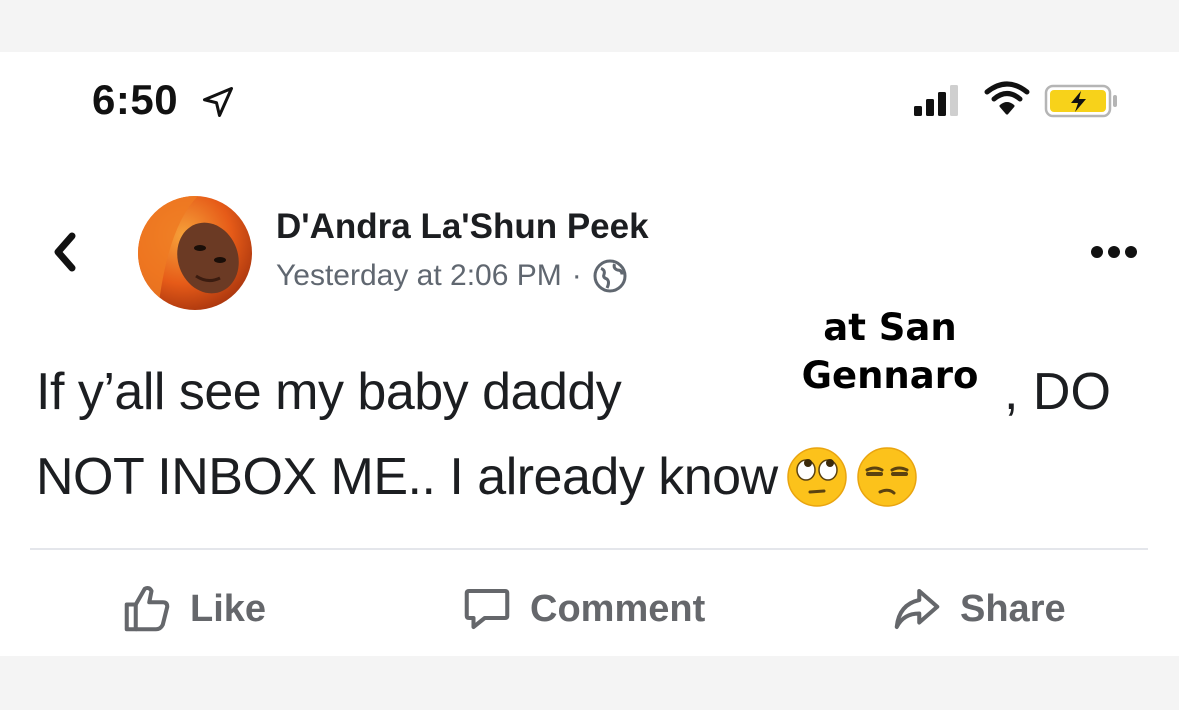 The width and height of the screenshot is (1179, 710). I want to click on signal-icon, so click(936, 100).